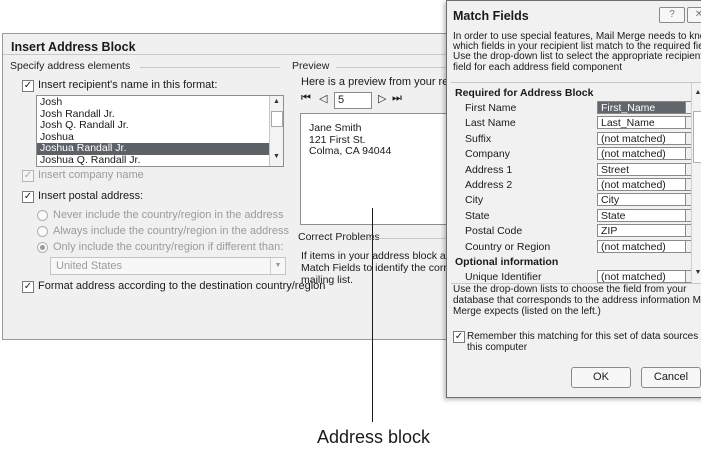 Image resolution: width=701 pixels, height=454 pixels. What do you see at coordinates (491, 108) in the screenshot?
I see `field-name: First Name` at bounding box center [491, 108].